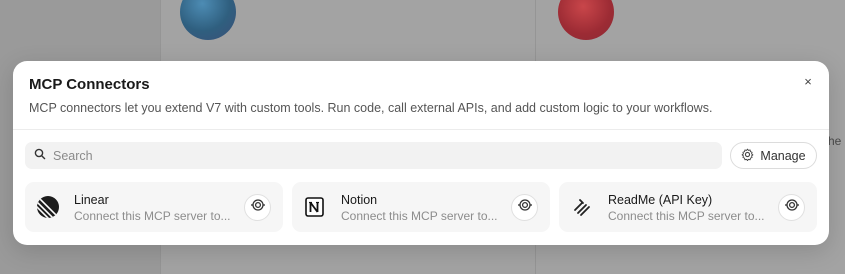  I want to click on manage-button: Manage, so click(773, 155).